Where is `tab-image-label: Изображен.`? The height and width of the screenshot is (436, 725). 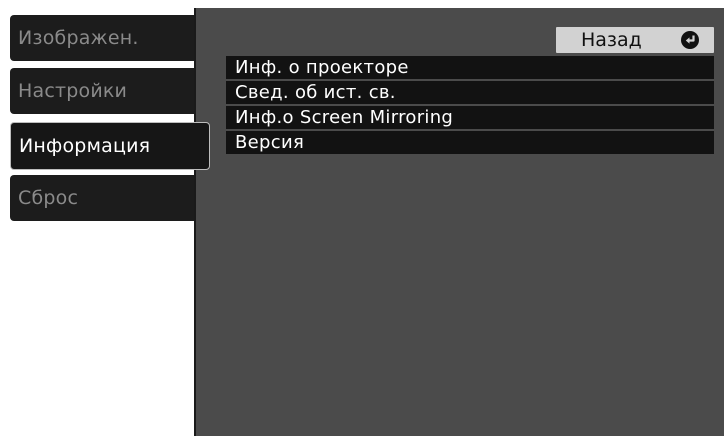 tab-image-label: Изображен. is located at coordinates (78, 38).